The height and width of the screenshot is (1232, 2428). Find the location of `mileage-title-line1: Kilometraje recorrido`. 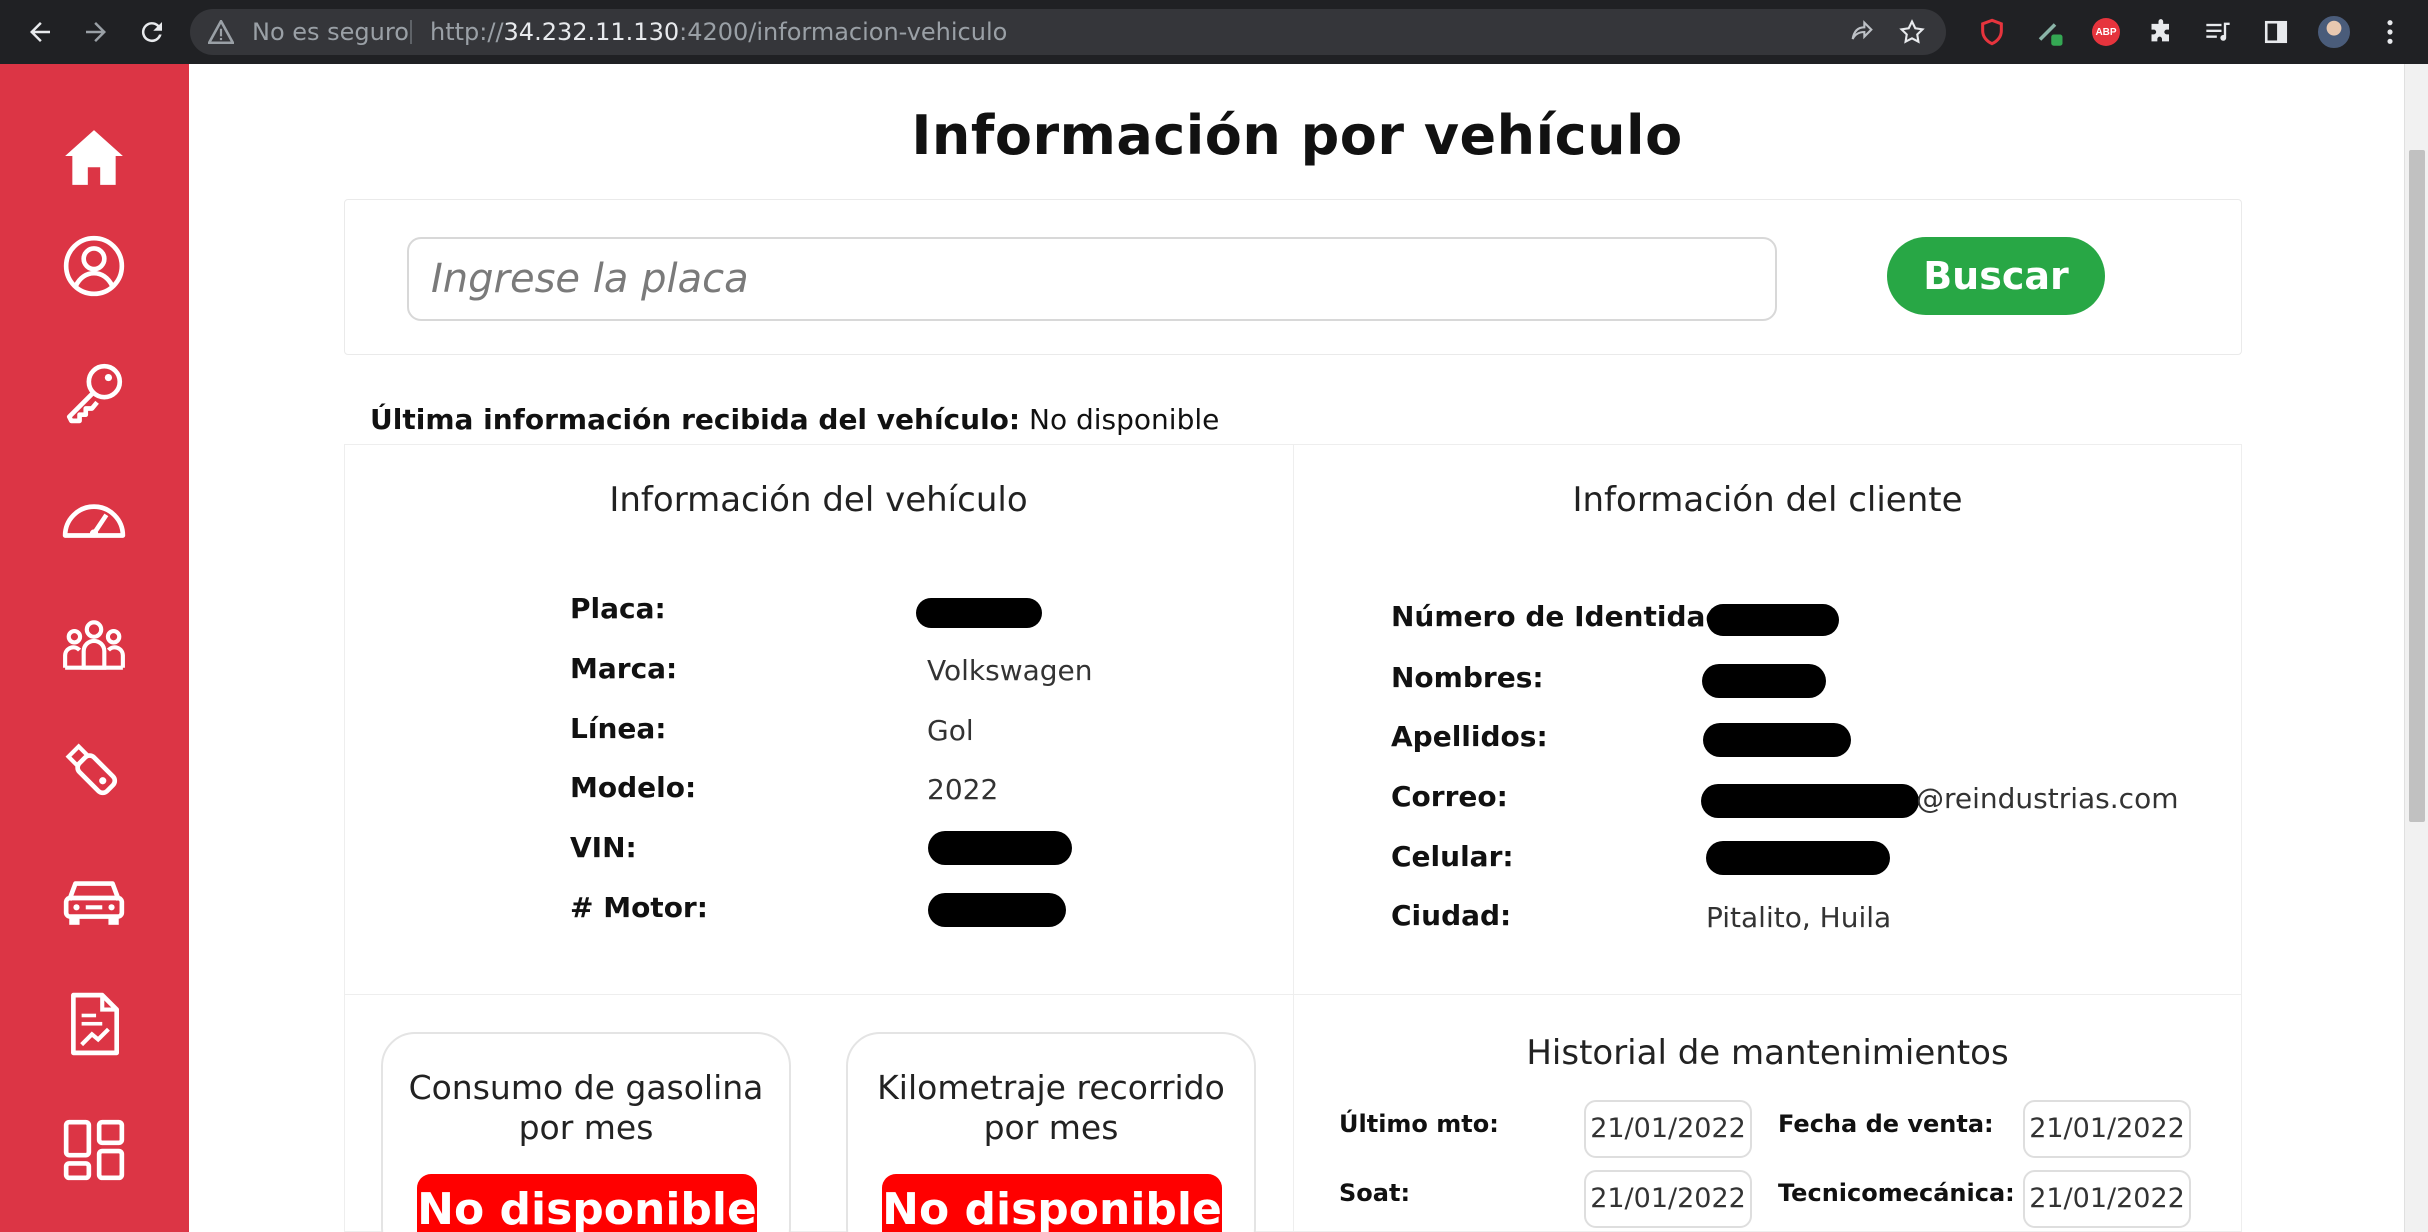

mileage-title-line1: Kilometraje recorrido is located at coordinates (1051, 1087).